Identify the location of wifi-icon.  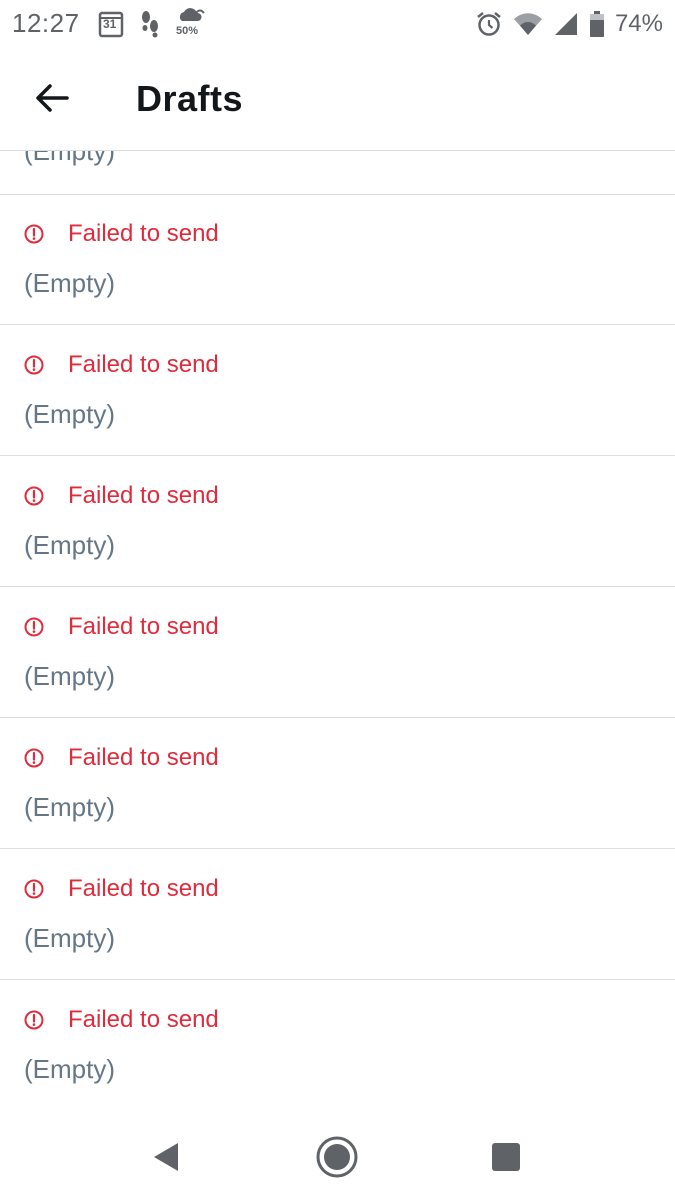
(528, 24).